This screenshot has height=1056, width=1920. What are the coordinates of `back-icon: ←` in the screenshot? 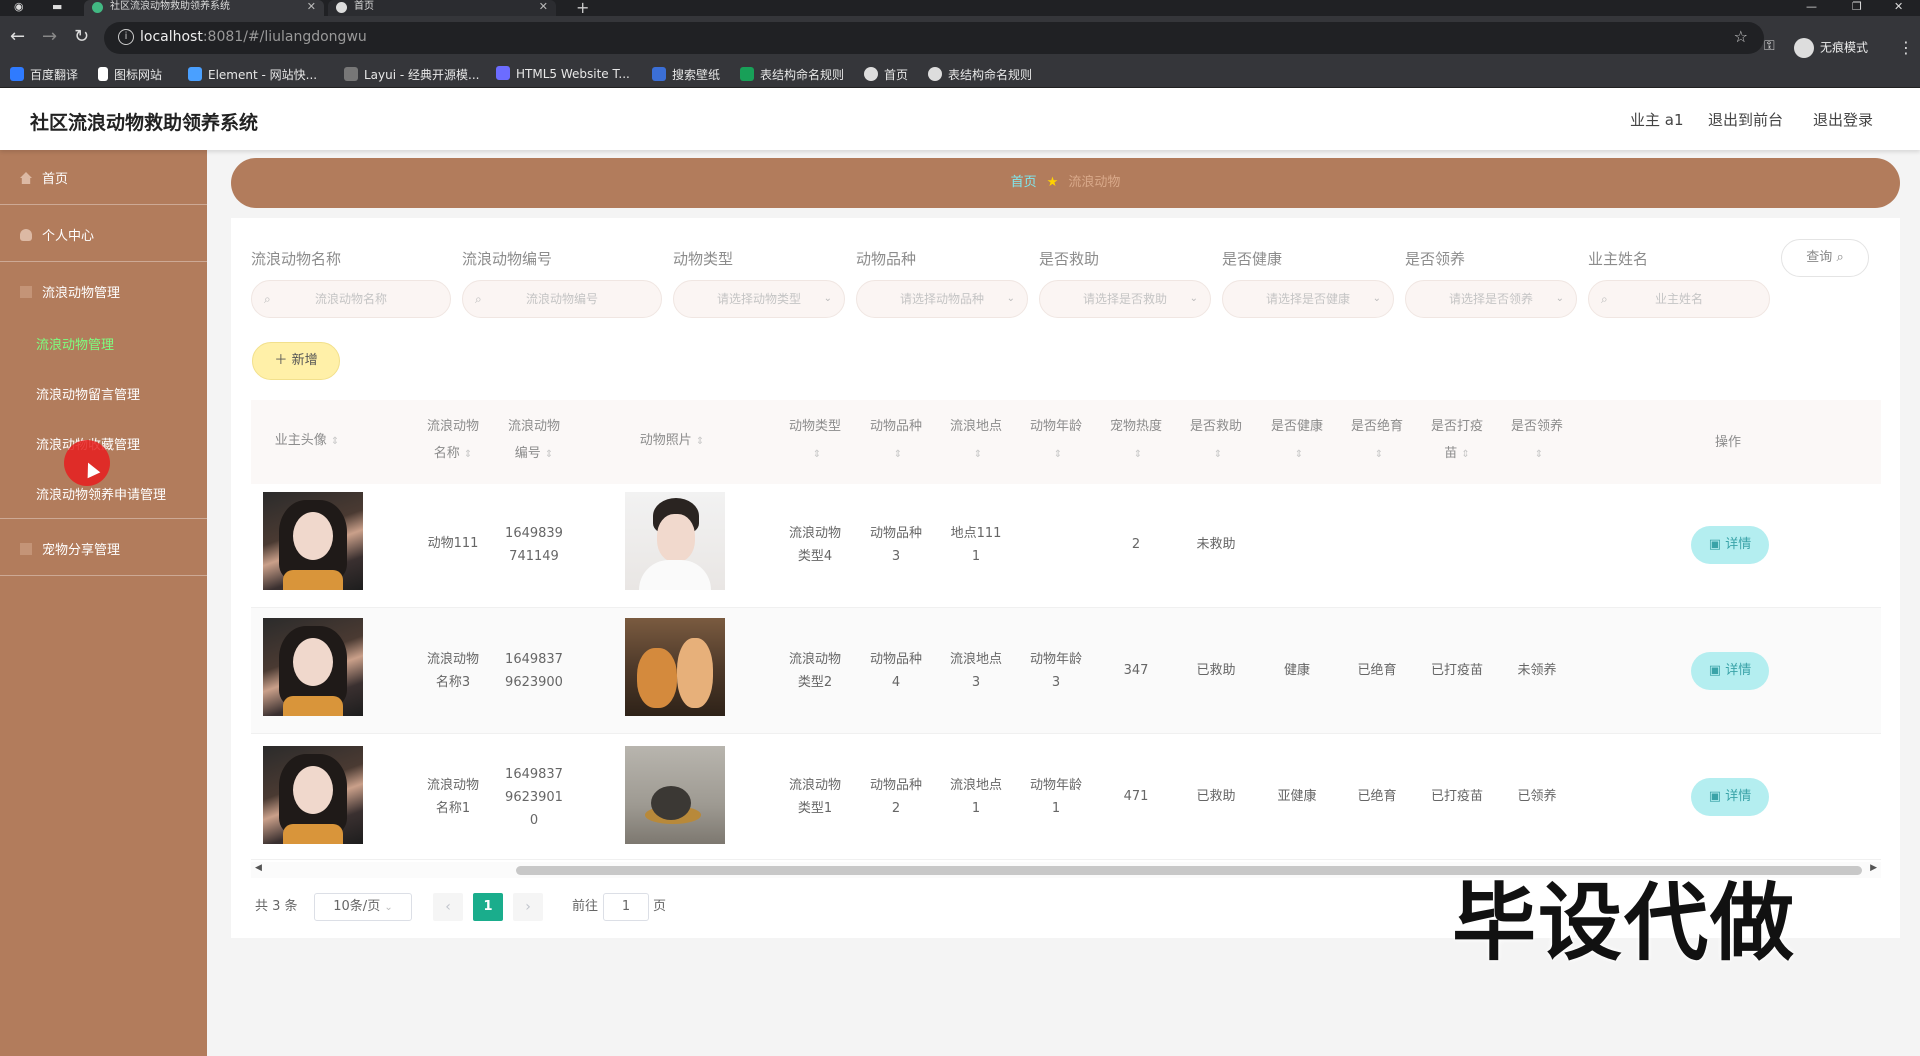 It's located at (17, 37).